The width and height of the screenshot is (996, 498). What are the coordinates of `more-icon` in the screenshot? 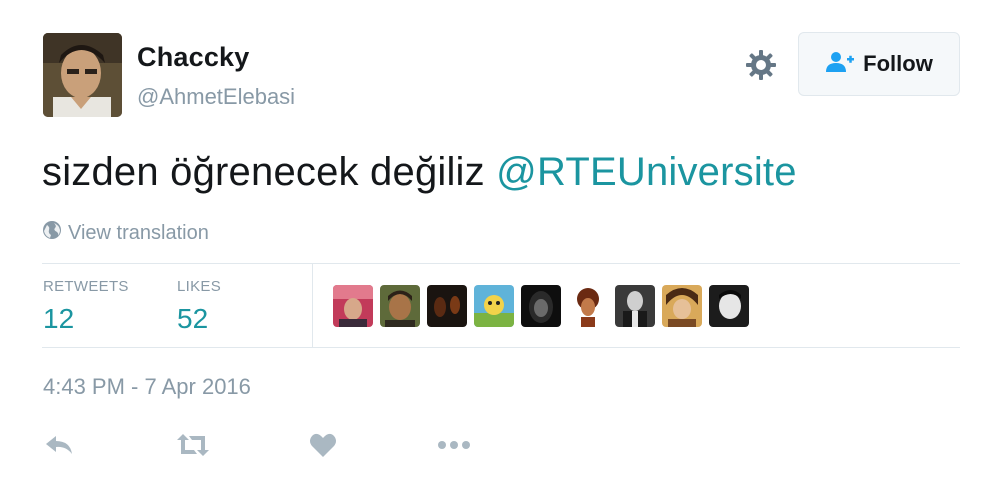 It's located at (454, 445).